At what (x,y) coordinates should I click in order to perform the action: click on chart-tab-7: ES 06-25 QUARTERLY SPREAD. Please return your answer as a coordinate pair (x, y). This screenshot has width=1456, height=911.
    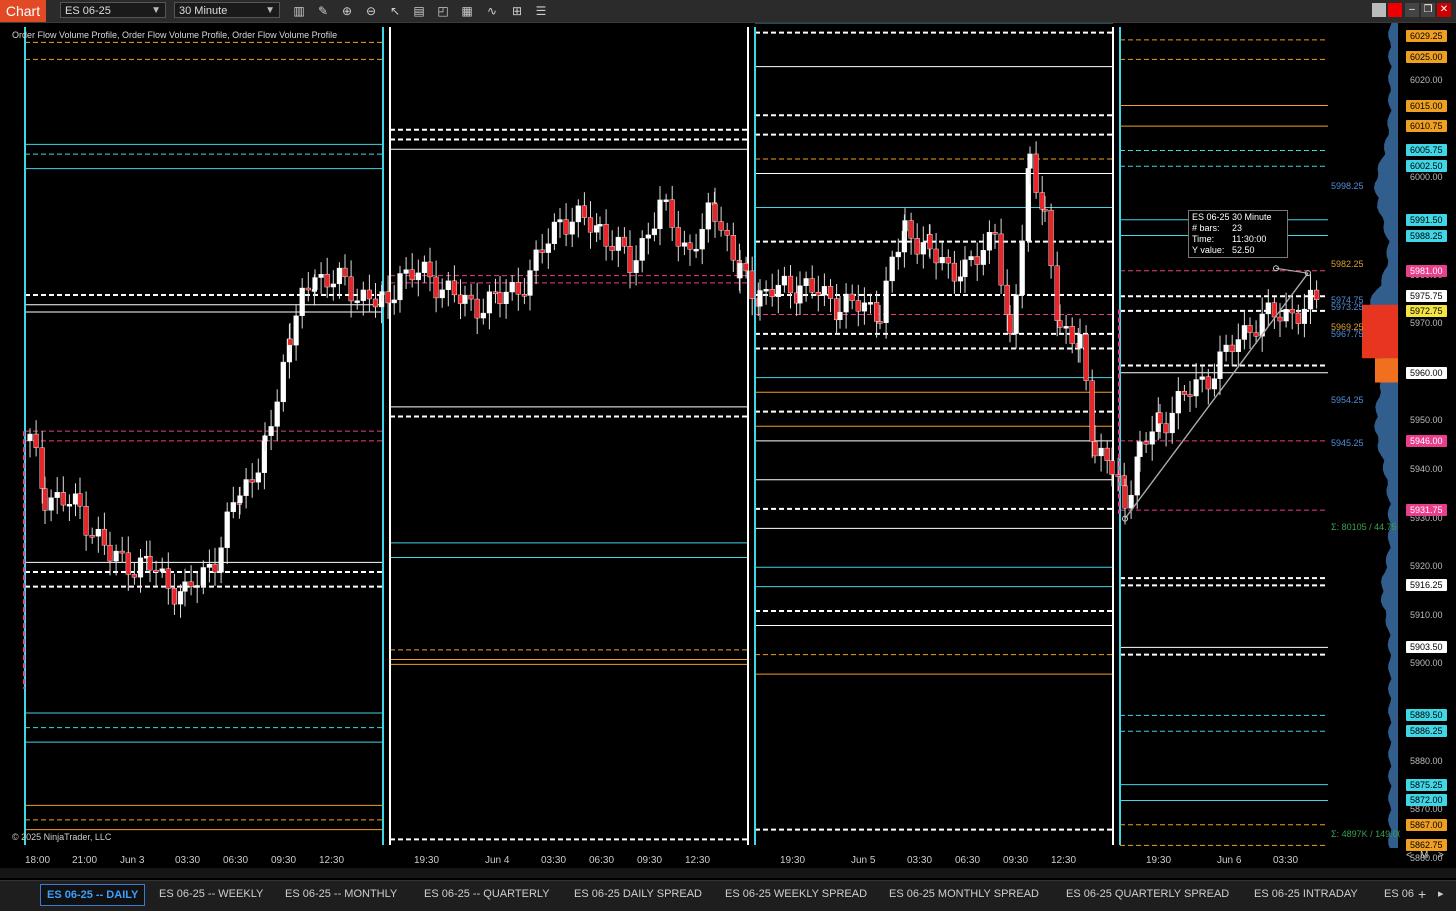
    Looking at the image, I should click on (1147, 894).